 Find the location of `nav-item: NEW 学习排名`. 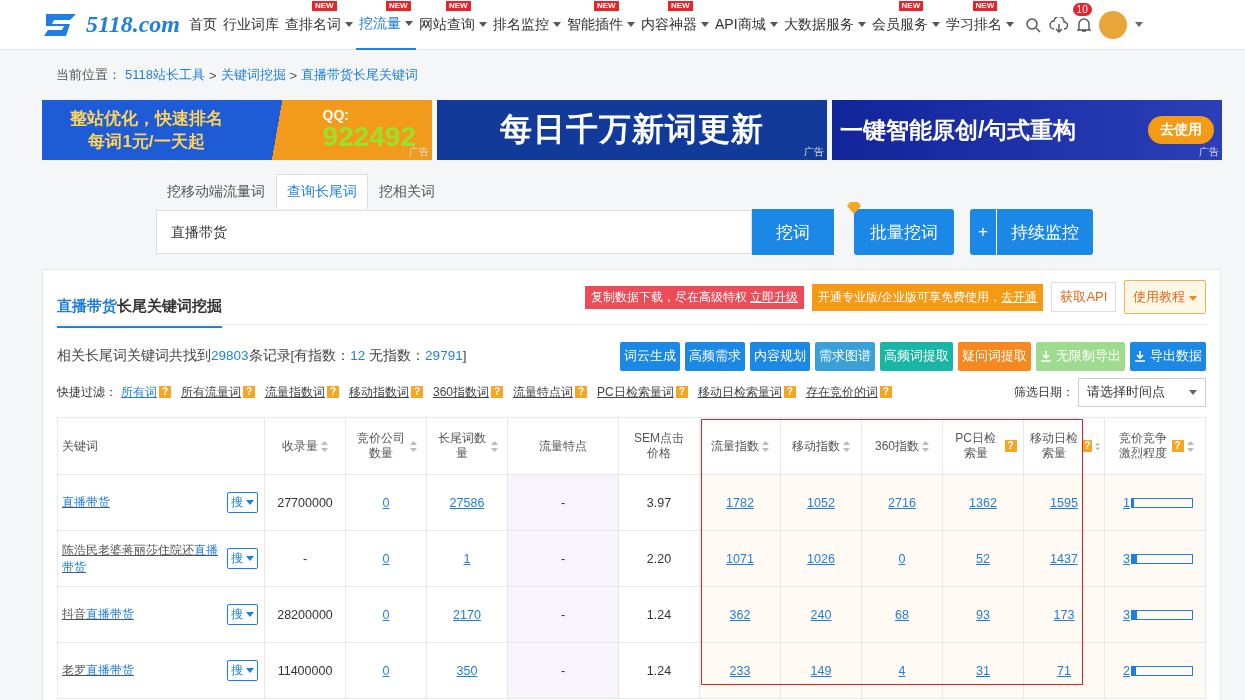

nav-item: NEW 学习排名 is located at coordinates (979, 25).